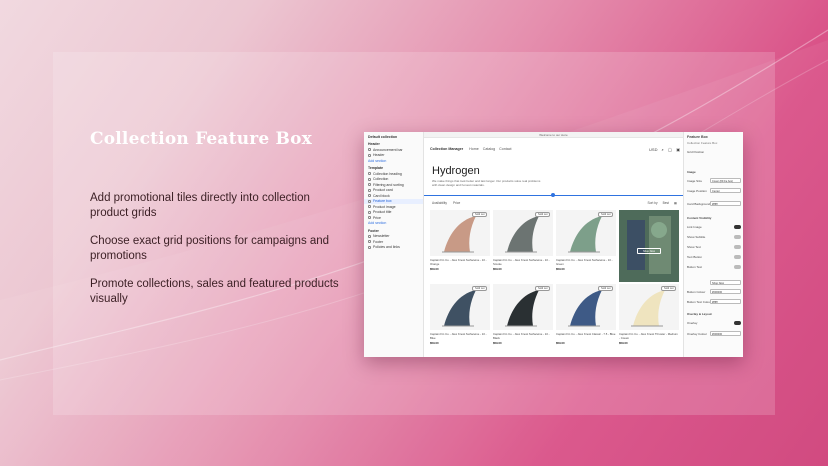  What do you see at coordinates (456, 203) in the screenshot?
I see `price-filter: Price` at bounding box center [456, 203].